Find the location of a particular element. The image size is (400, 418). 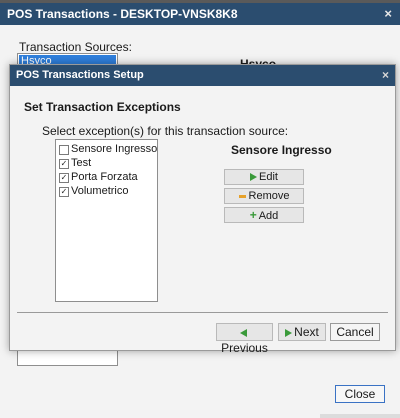

exception-checkbox-test: ✓ is located at coordinates (64, 164).